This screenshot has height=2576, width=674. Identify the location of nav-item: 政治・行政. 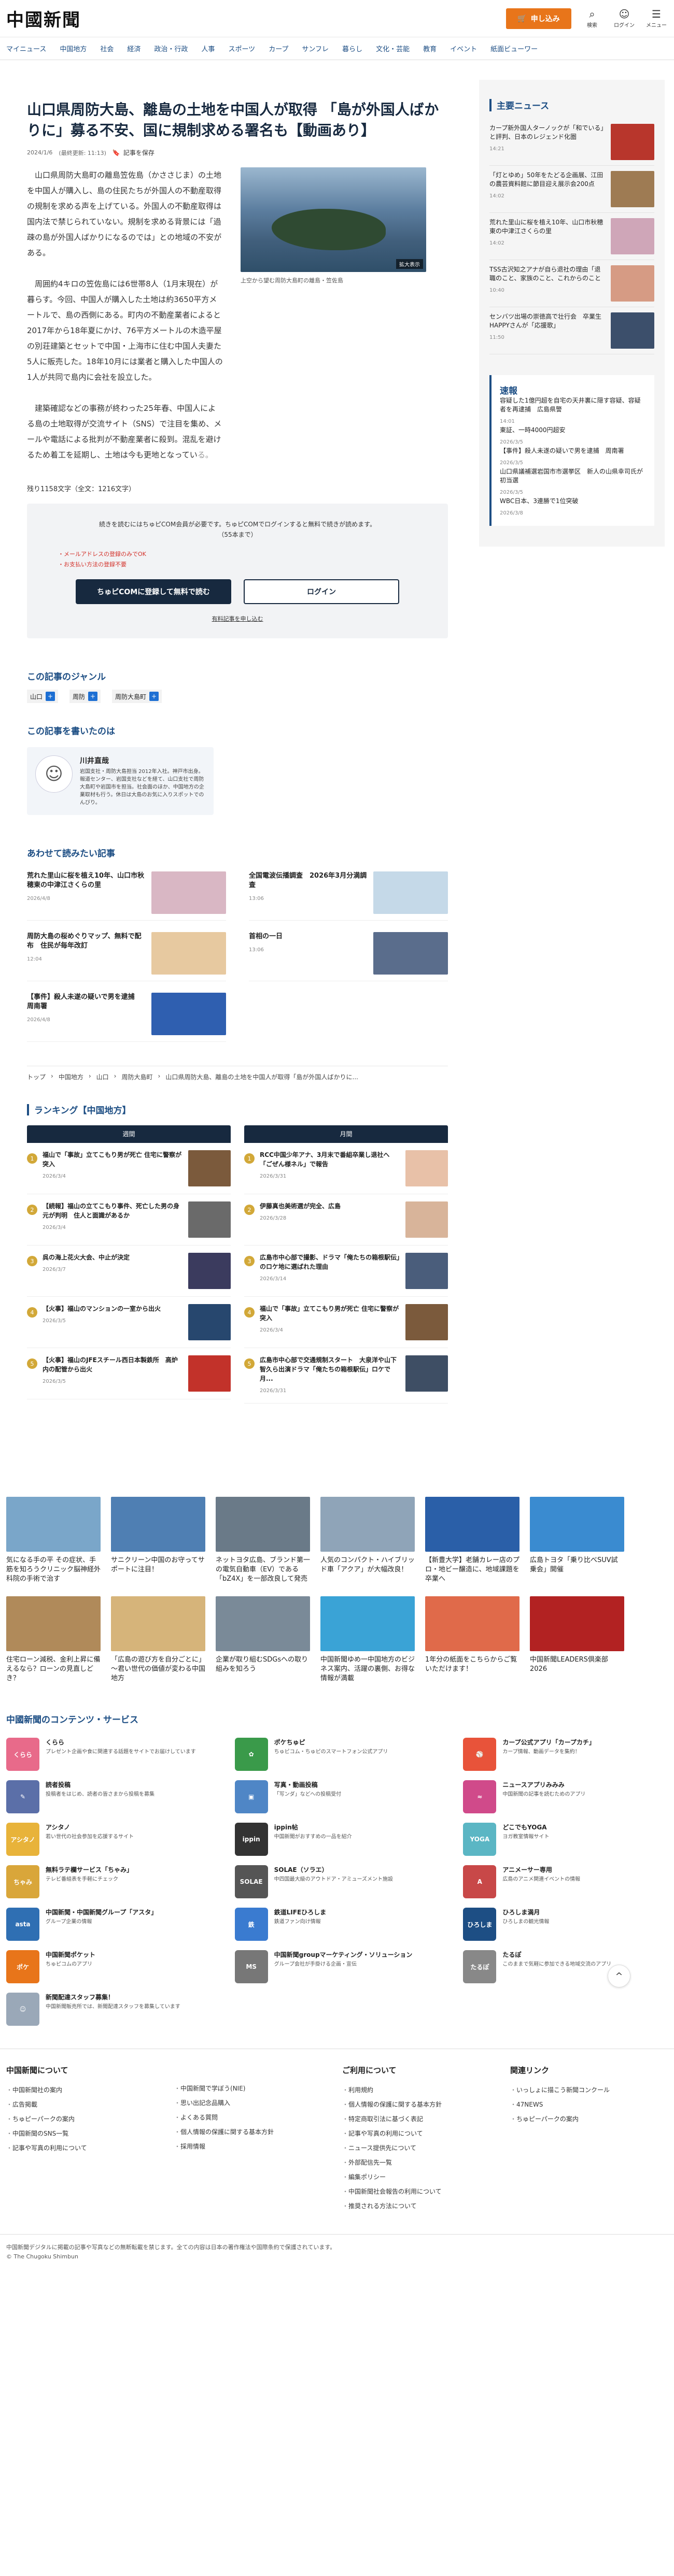
(171, 49).